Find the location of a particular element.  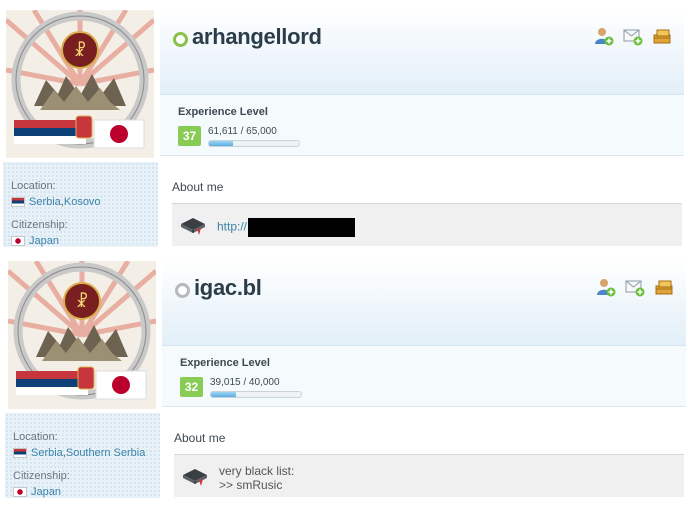

about-me-link: http:// is located at coordinates (232, 227).